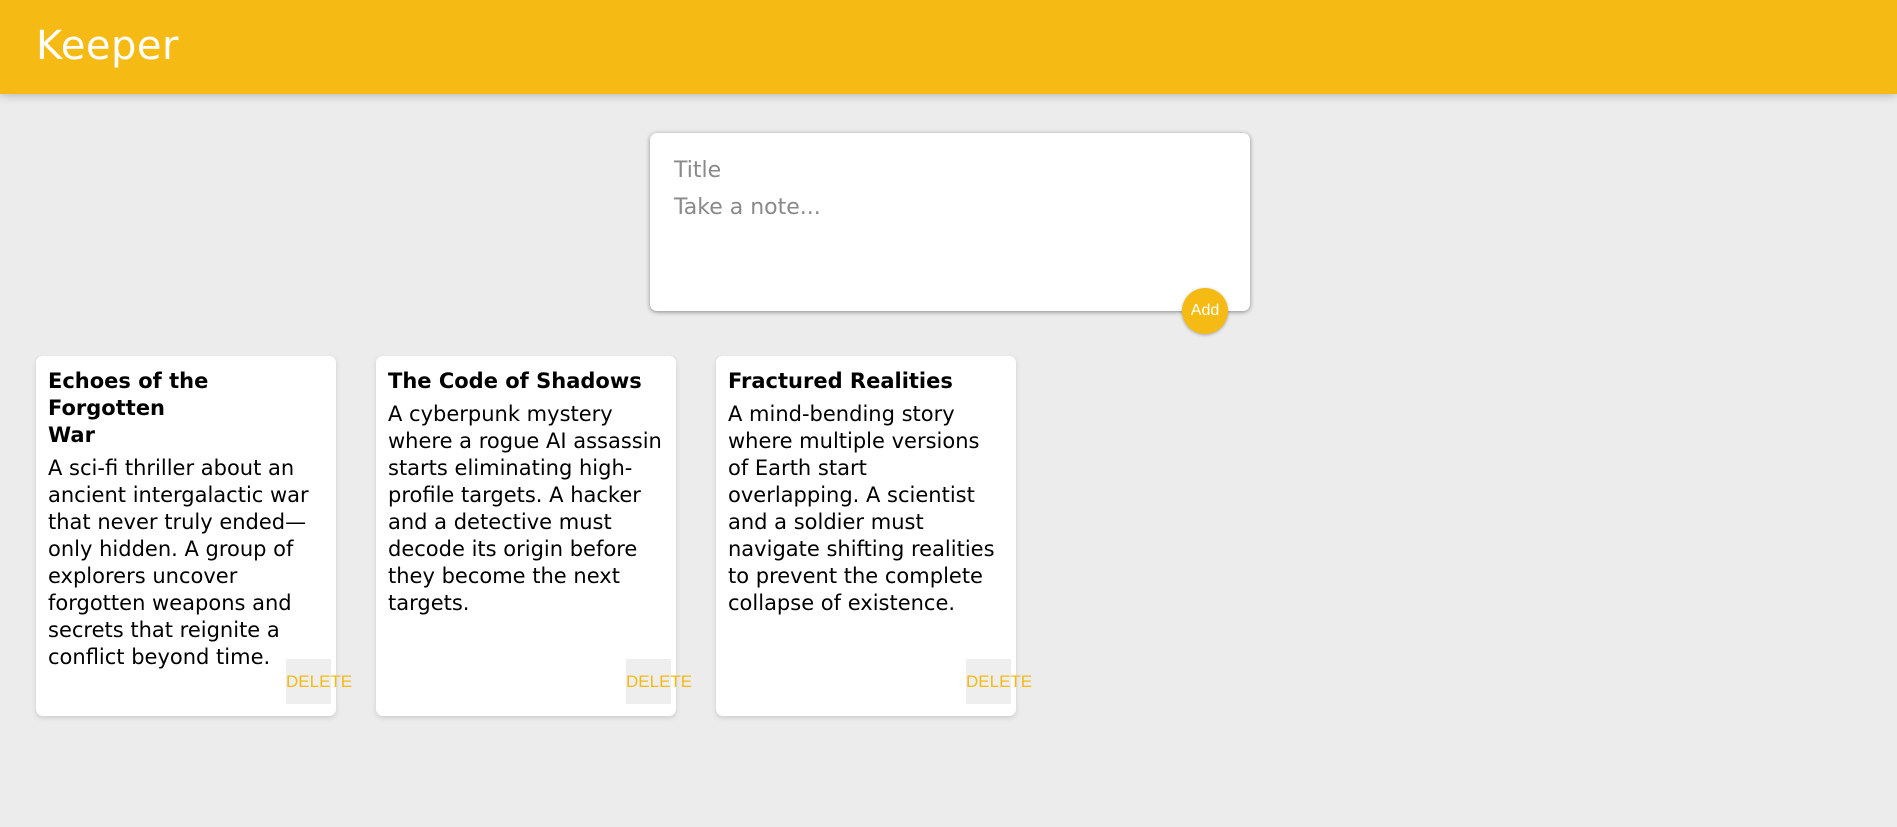 This screenshot has width=1897, height=827. I want to click on note-title-input, so click(949, 170).